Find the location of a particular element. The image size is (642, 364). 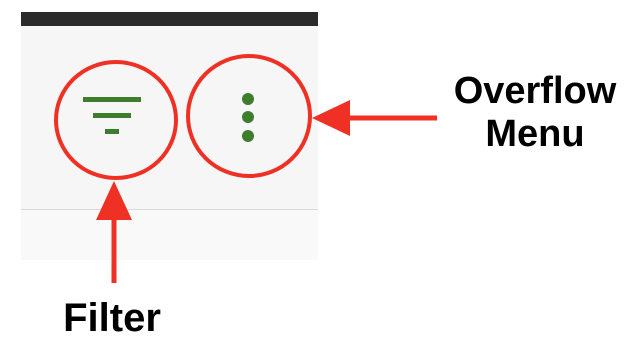

top-app-bar is located at coordinates (169, 19).